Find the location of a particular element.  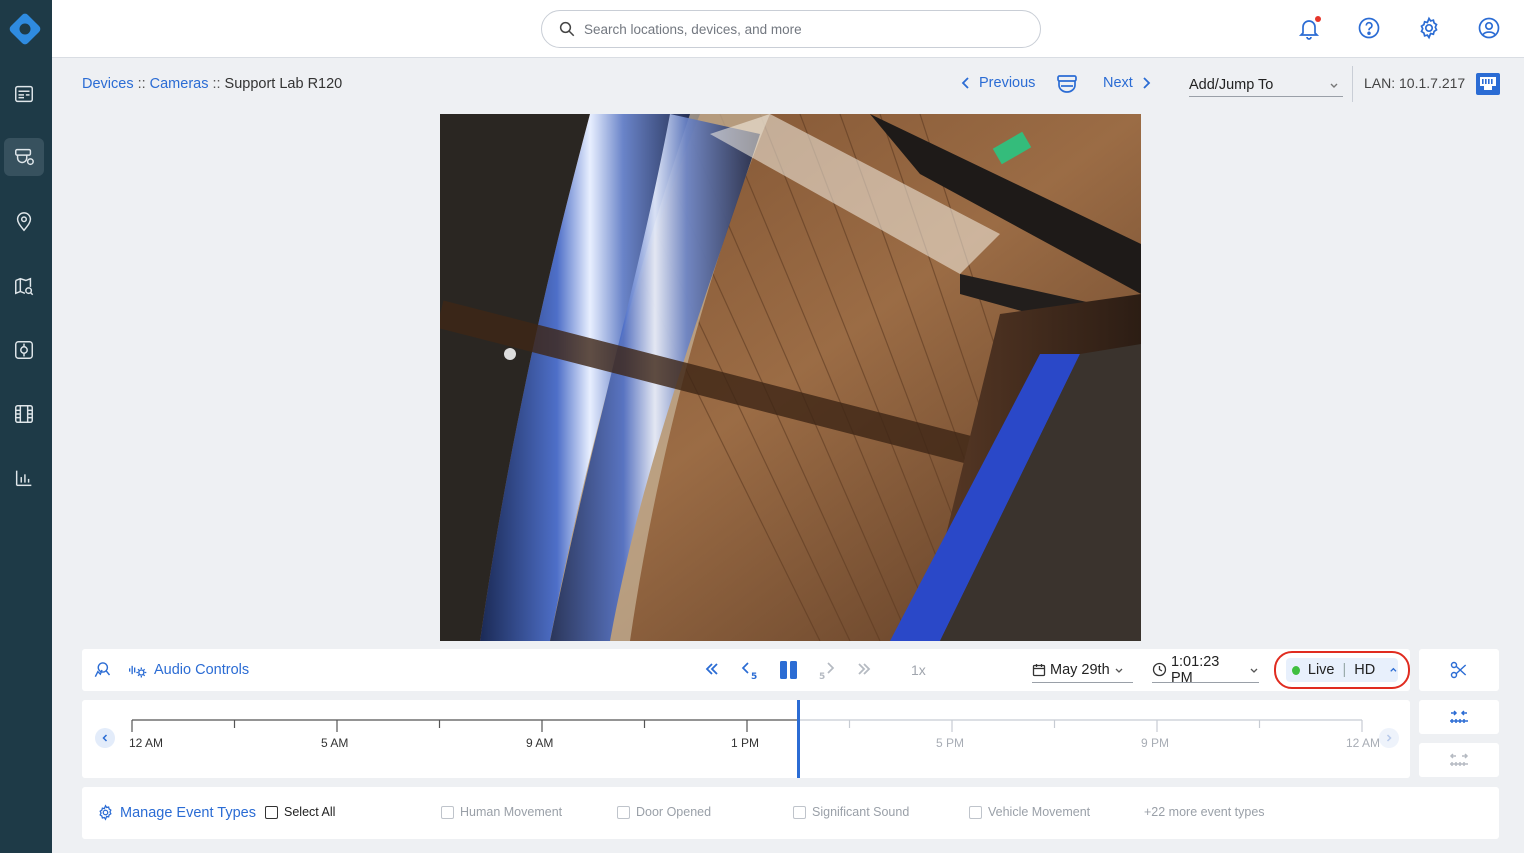

date-value: May 29th is located at coordinates (1080, 669).